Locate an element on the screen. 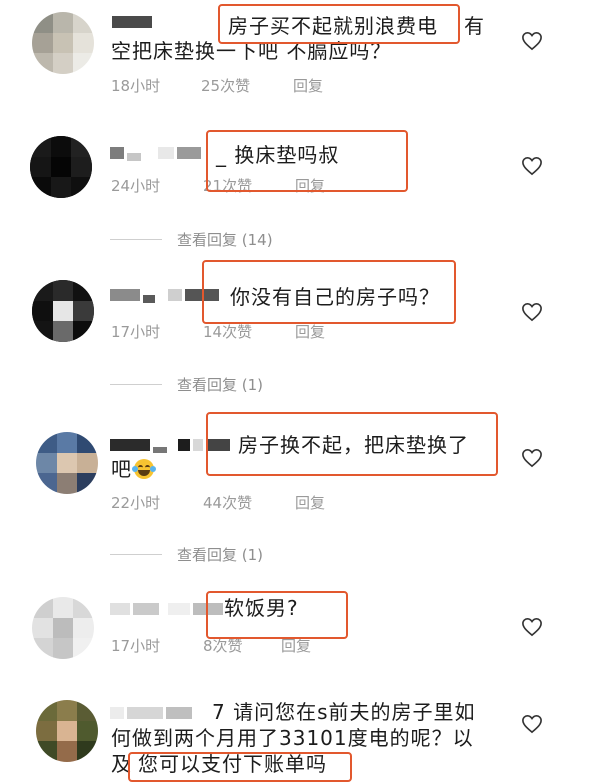 This screenshot has height=782, width=600. timestamp: 22小时 is located at coordinates (136, 503).